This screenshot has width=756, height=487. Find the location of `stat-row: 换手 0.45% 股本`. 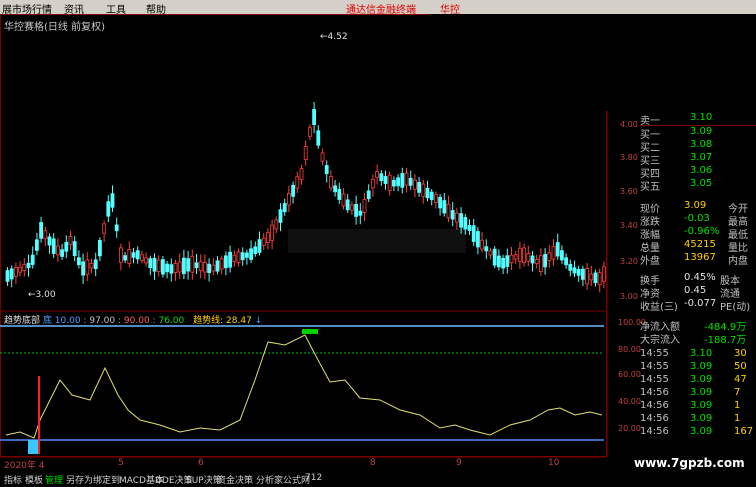

stat-row: 换手 0.45% 股本 is located at coordinates (698, 279).